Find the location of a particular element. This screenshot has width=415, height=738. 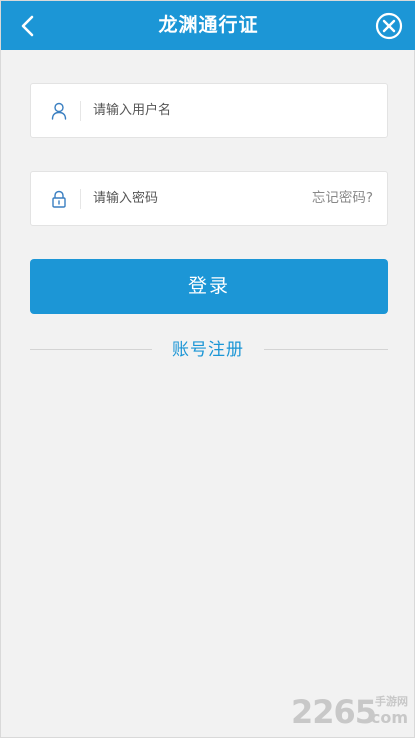

lock-icon is located at coordinates (59, 199).